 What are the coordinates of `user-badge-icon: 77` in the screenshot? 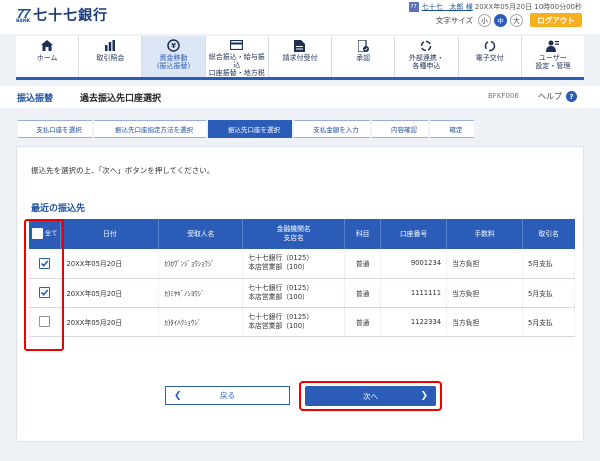 It's located at (413, 7).